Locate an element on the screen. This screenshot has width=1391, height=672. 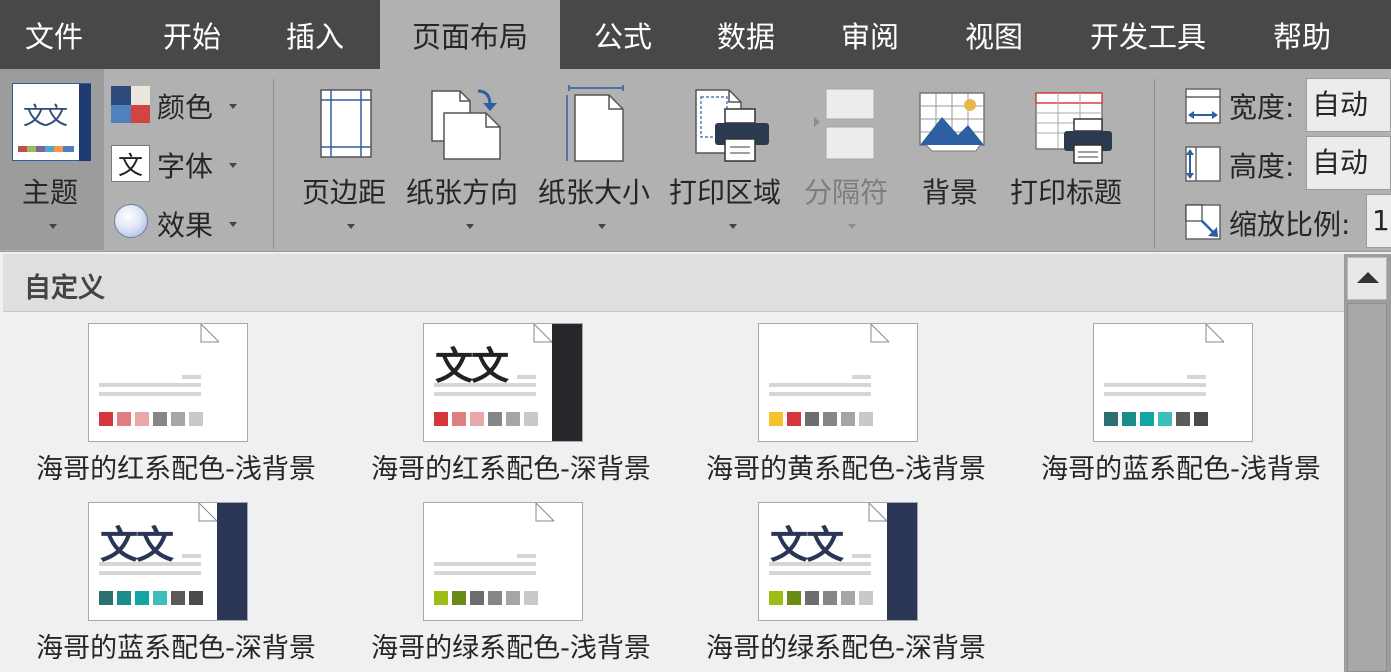
print-area-label: 打印区域 is located at coordinates (725, 192).